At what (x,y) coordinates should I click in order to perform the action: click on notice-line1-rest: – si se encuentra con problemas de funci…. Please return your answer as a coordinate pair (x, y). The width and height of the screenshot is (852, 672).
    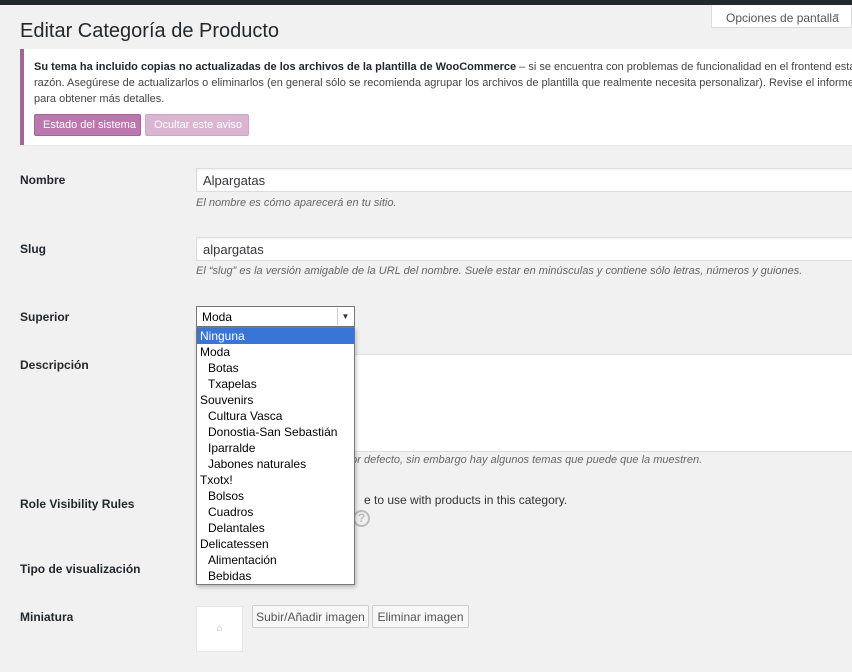
    Looking at the image, I should click on (684, 67).